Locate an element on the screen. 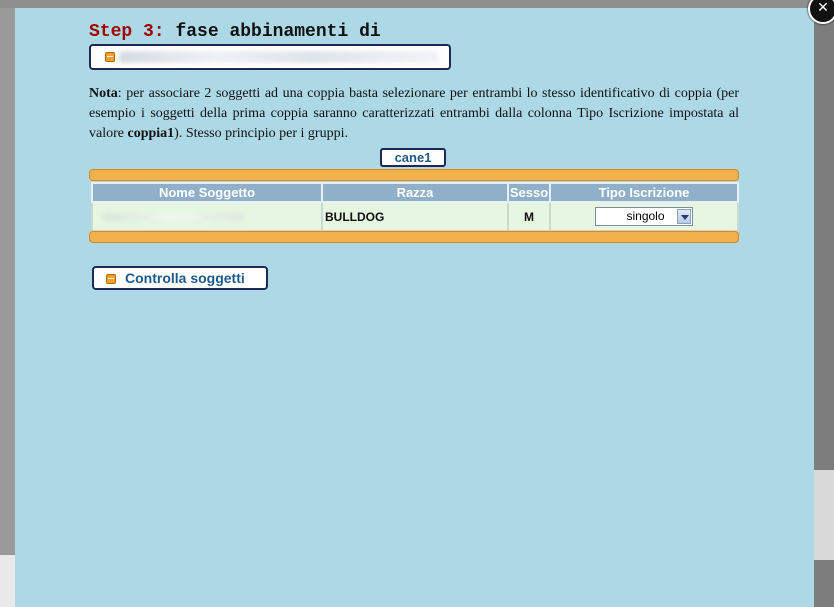 The width and height of the screenshot is (834, 607). controlla-soggetti-button: Controlla soggetti is located at coordinates (180, 278).